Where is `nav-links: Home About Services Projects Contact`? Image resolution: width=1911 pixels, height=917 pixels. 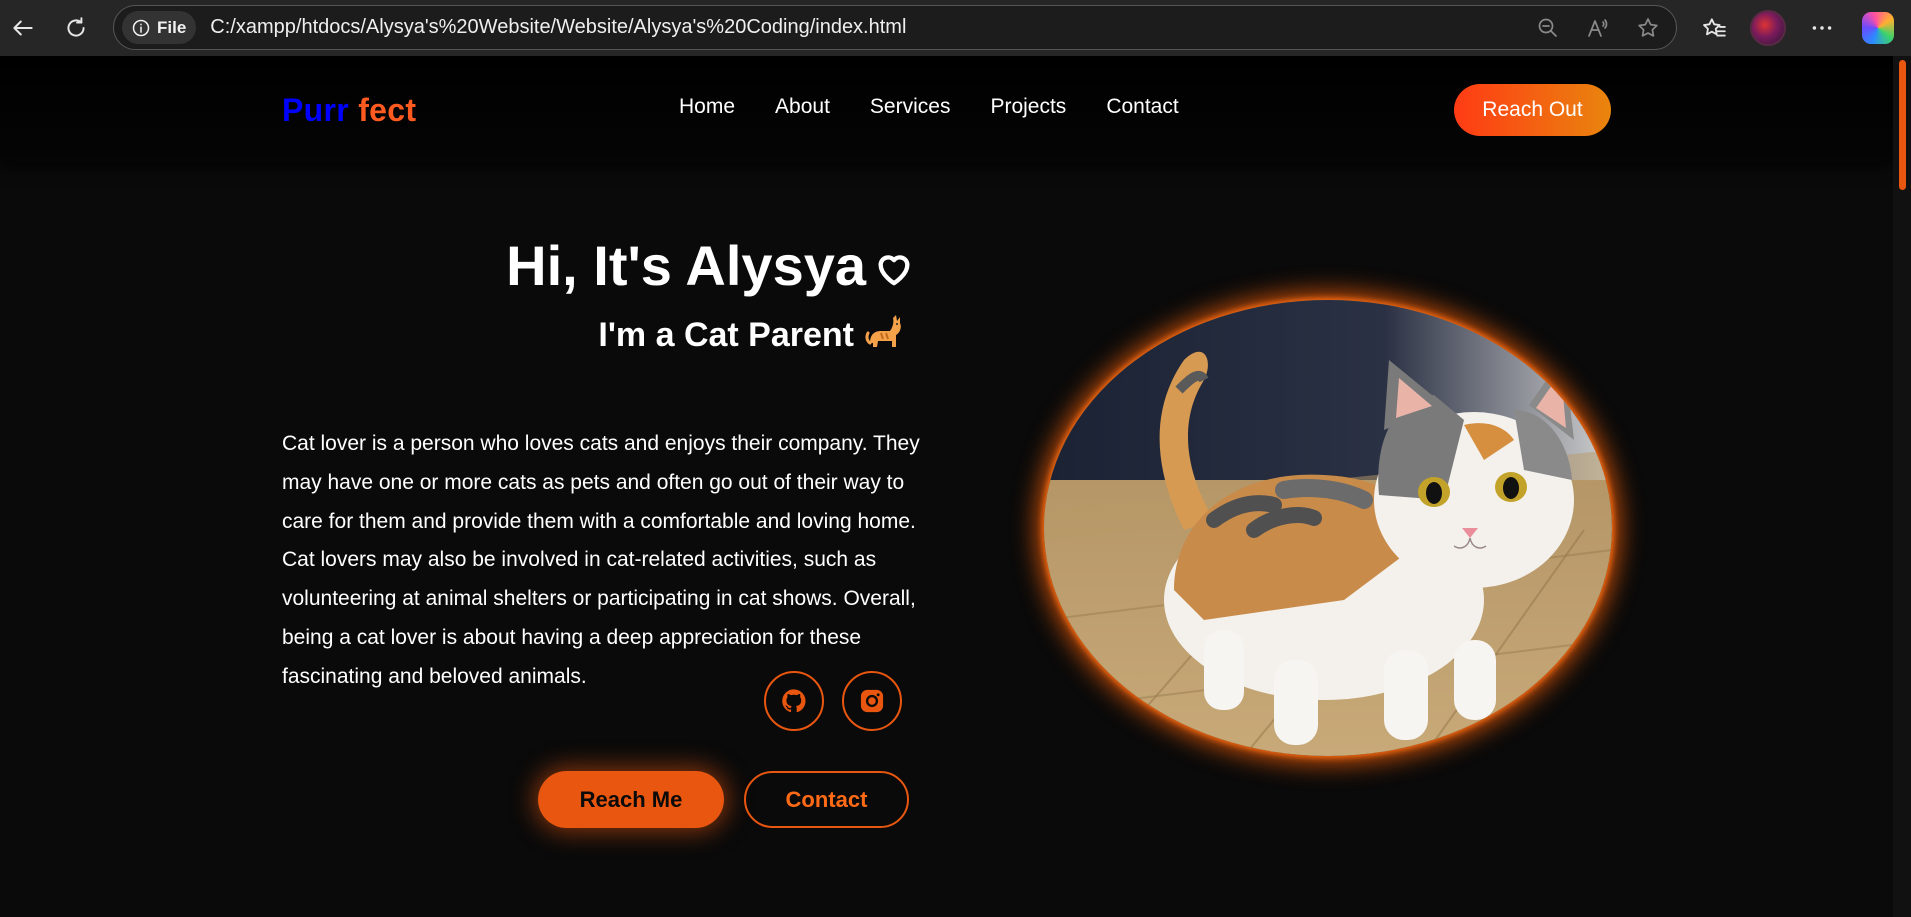 nav-links: Home About Services Projects Contact is located at coordinates (929, 107).